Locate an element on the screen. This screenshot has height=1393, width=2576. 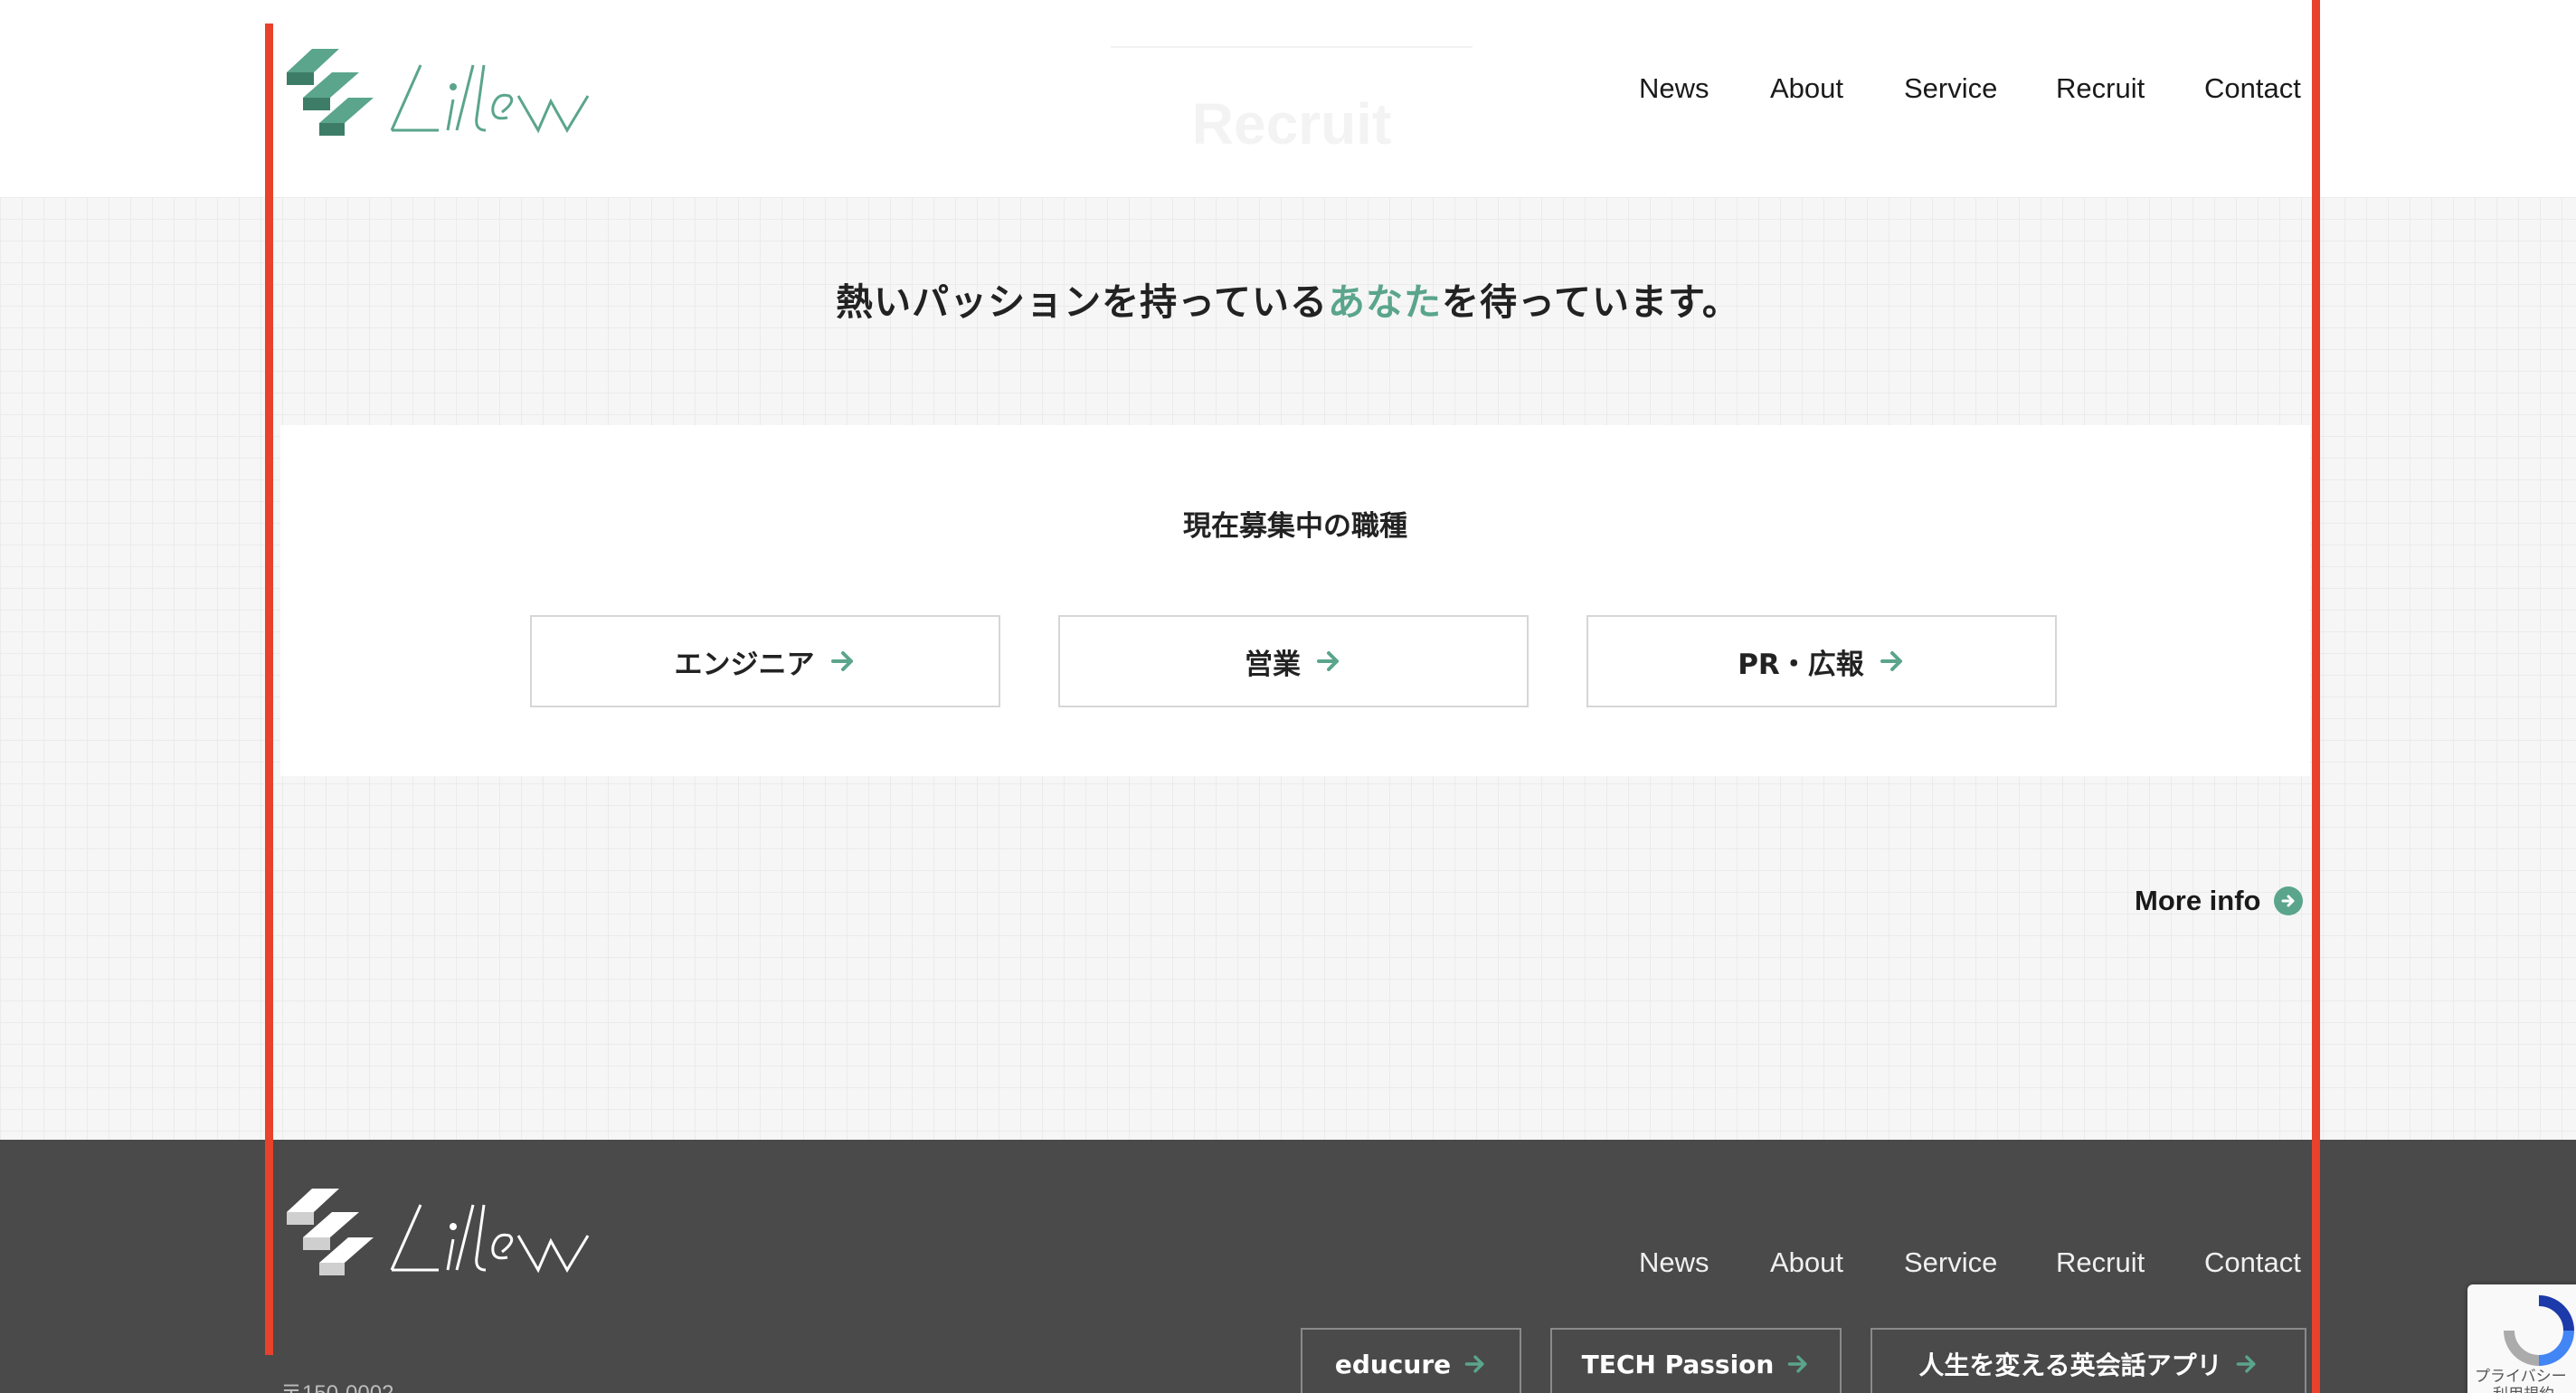
footer-postal-code: 〒150-0002 is located at coordinates (336, 1384).